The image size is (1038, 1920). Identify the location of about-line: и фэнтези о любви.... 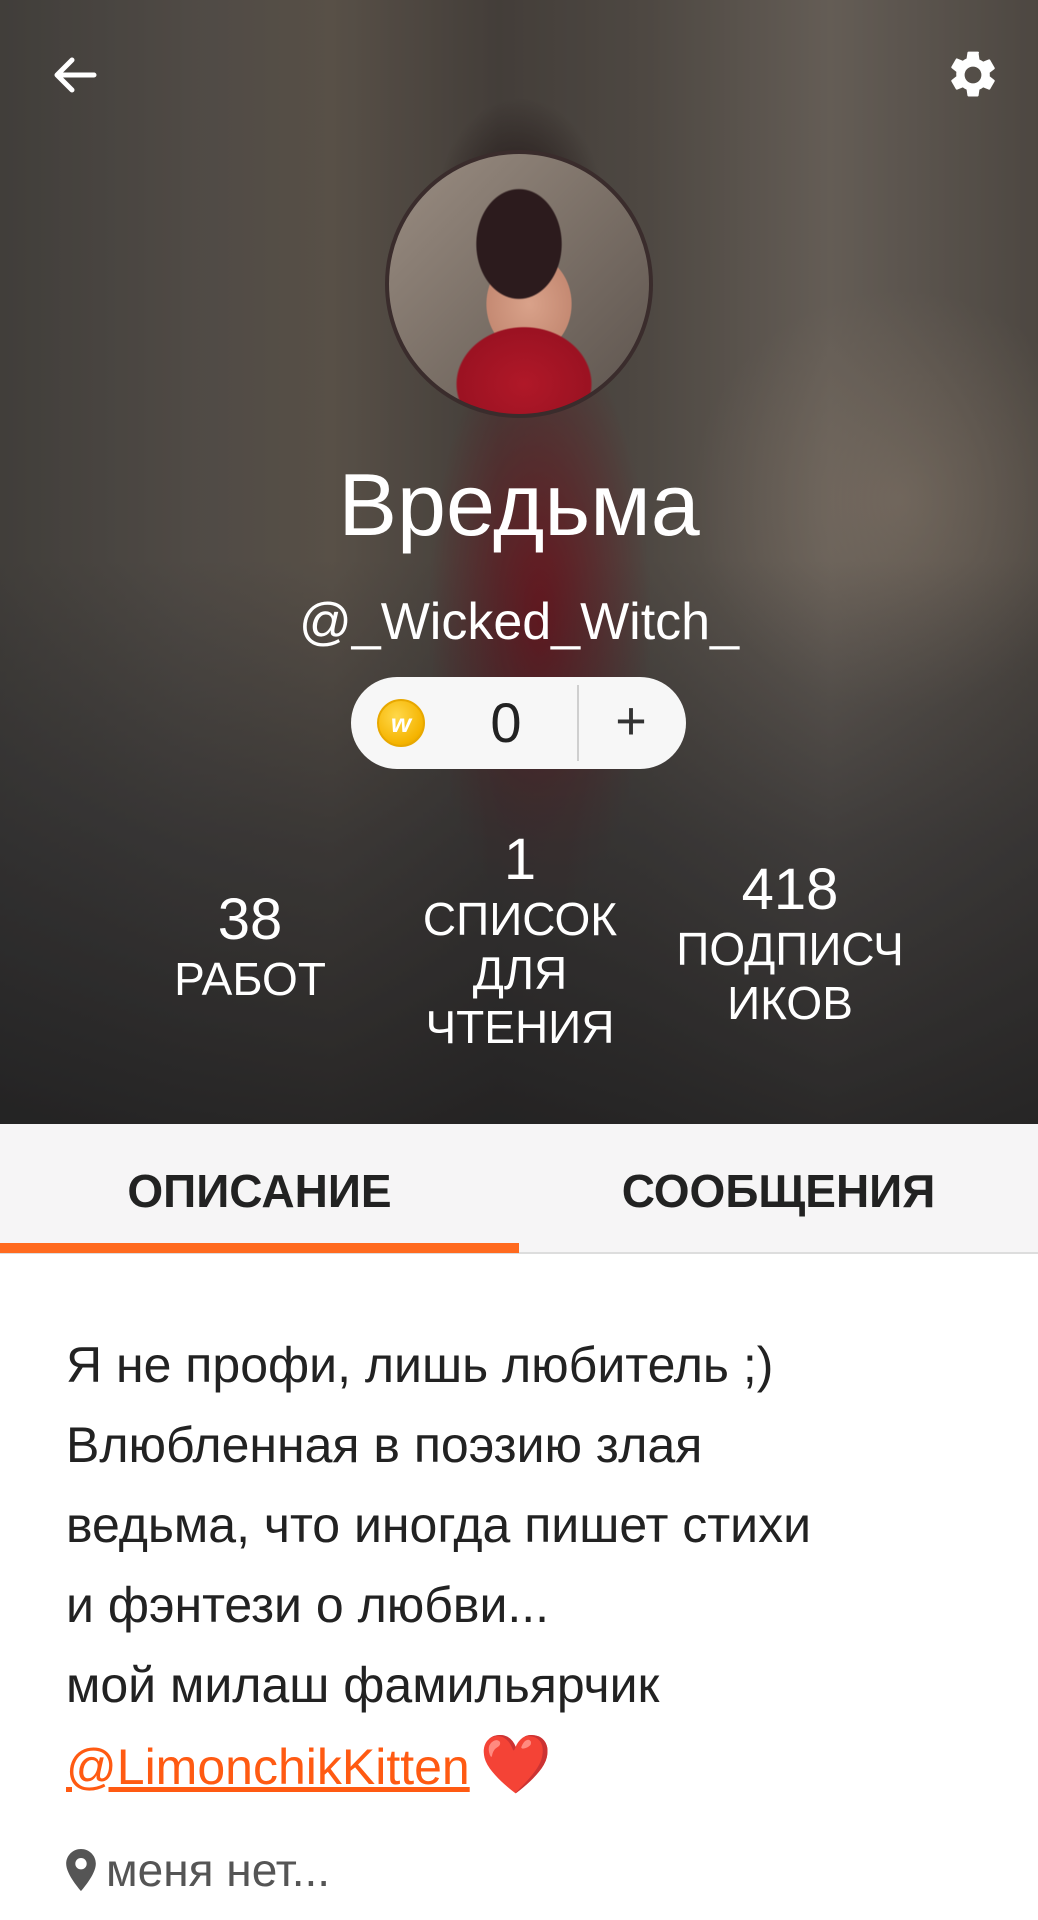
(308, 1605).